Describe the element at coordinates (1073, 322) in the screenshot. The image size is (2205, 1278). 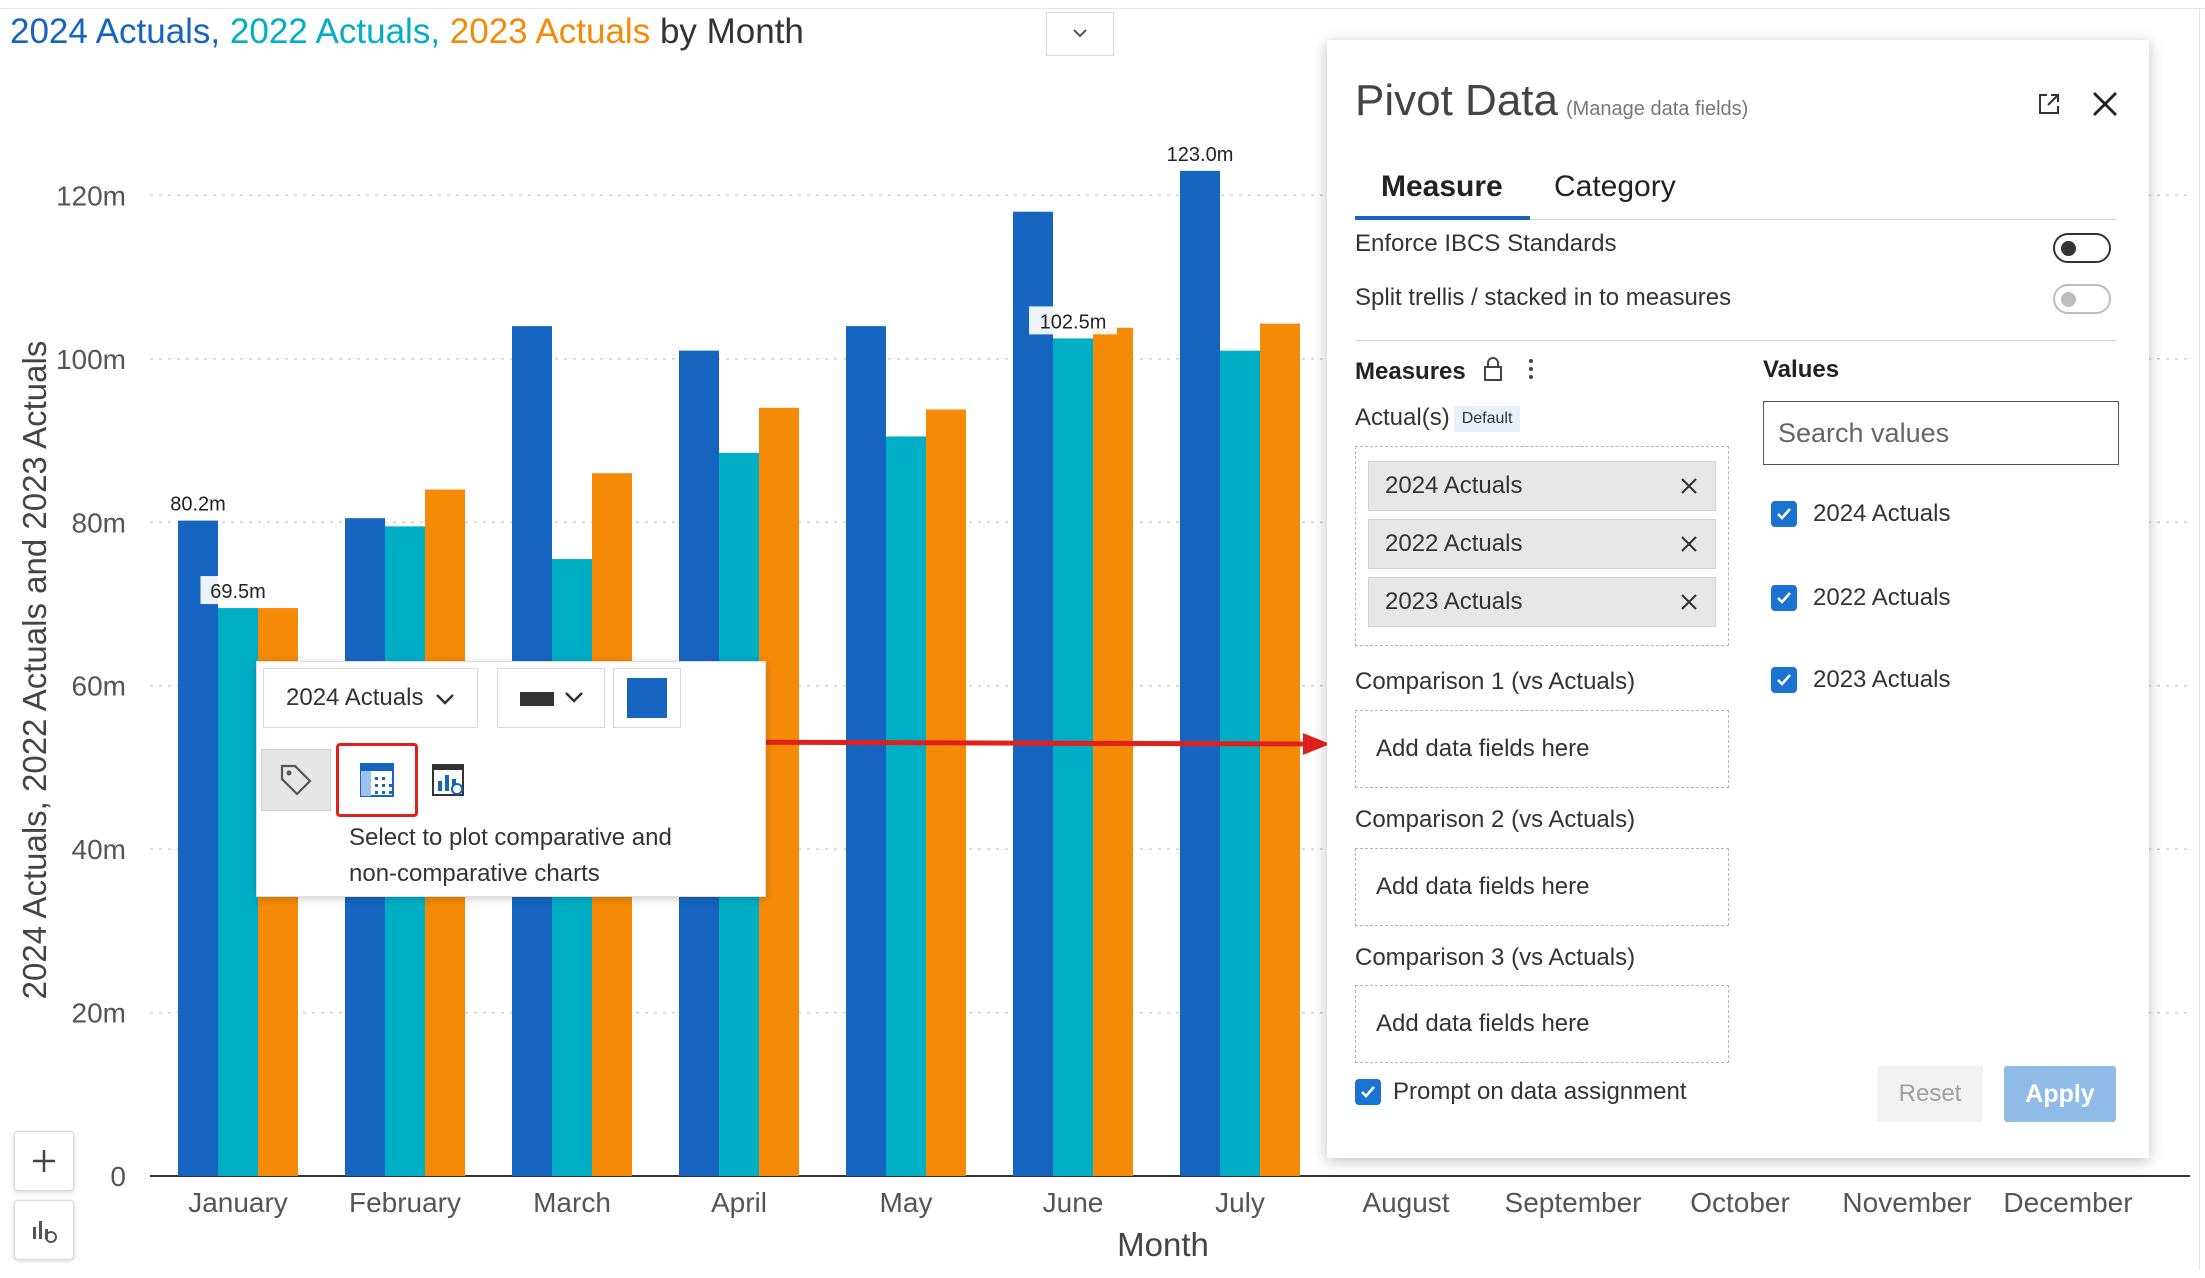
I see `data-label: 102.5m` at that location.